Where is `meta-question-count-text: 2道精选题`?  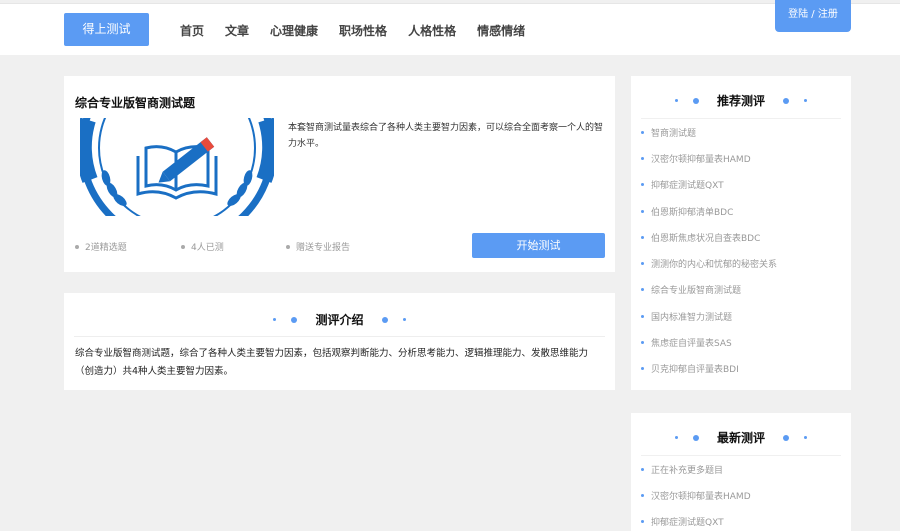 meta-question-count-text: 2道精选题 is located at coordinates (106, 248).